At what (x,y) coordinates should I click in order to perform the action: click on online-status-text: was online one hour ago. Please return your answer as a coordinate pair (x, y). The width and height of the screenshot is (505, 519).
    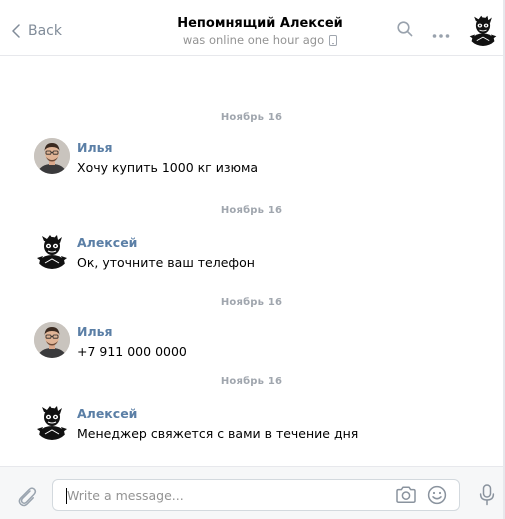
    Looking at the image, I should click on (253, 40).